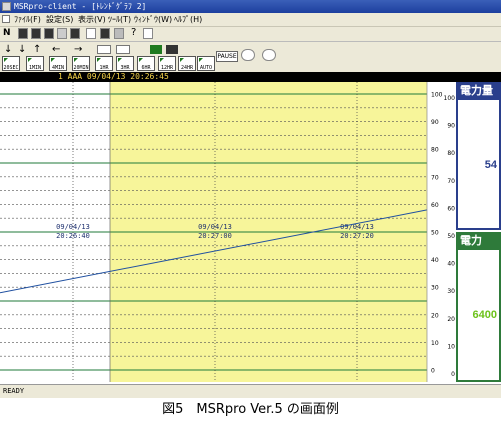  I want to click on scale1-tick-label: 40, so click(435, 260).